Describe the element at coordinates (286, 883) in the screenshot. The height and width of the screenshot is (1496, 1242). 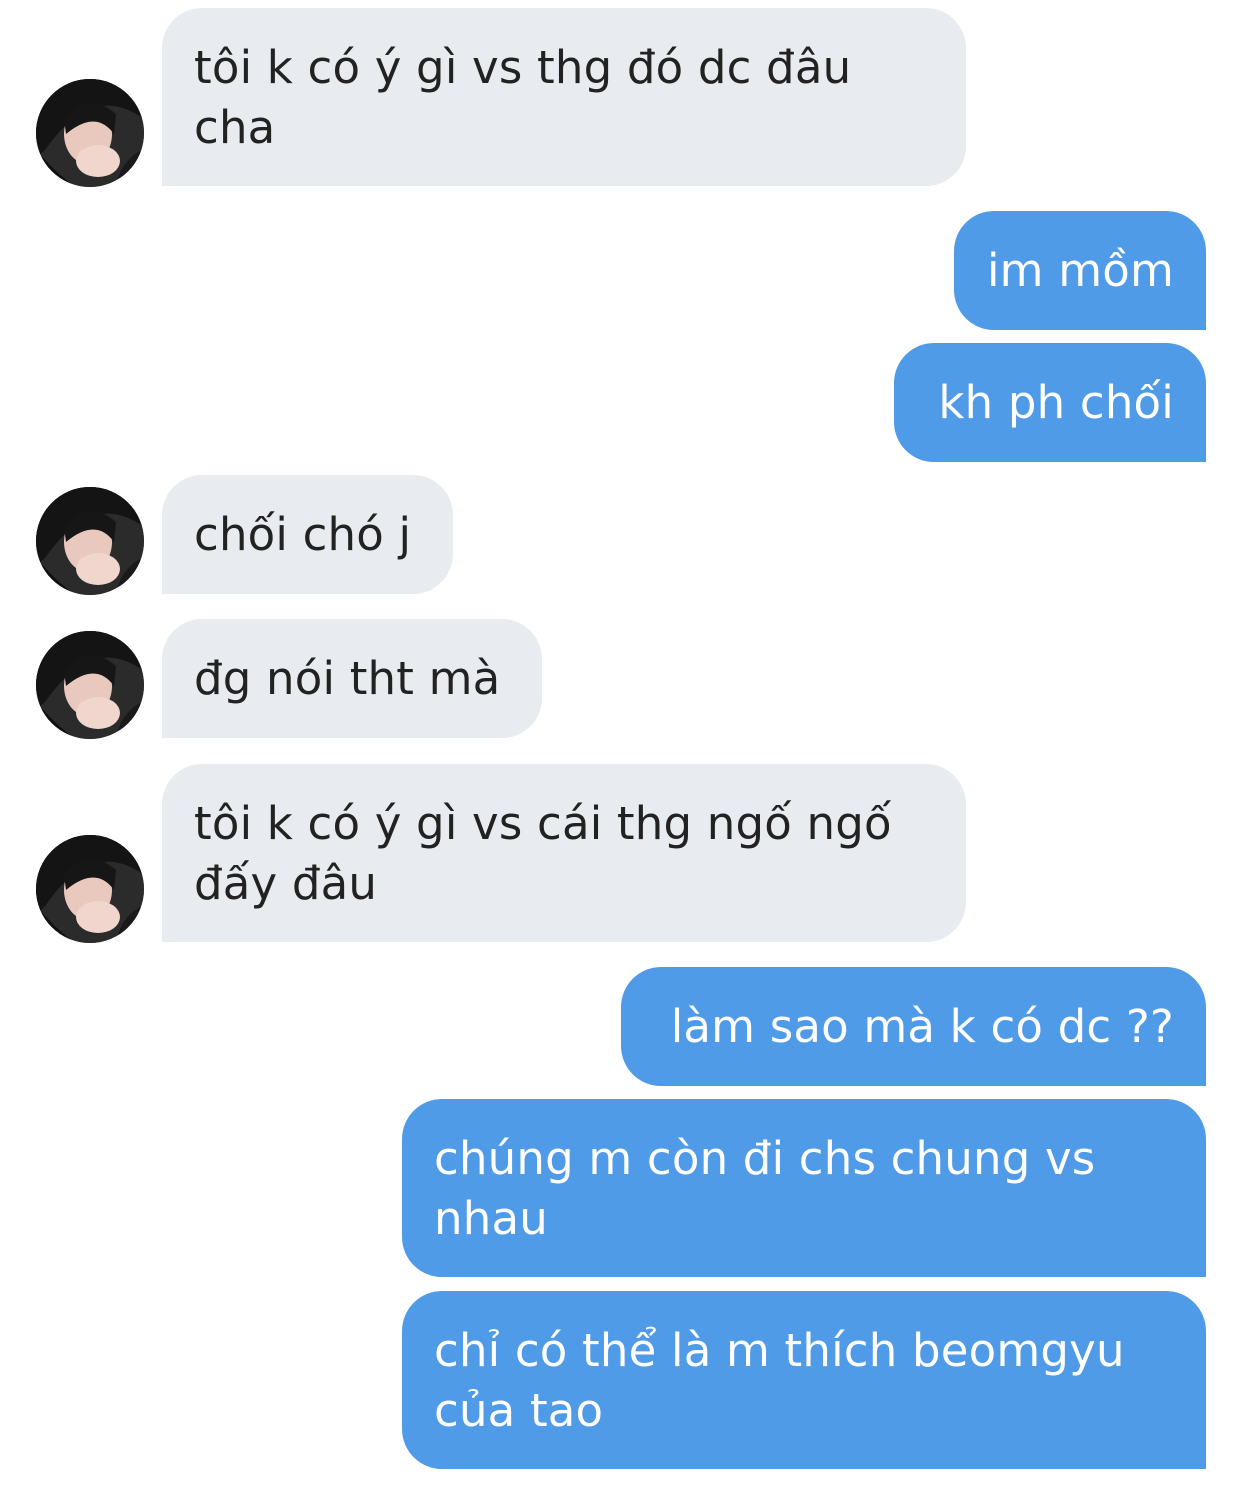
I see `message-line: đấy đâu` at that location.